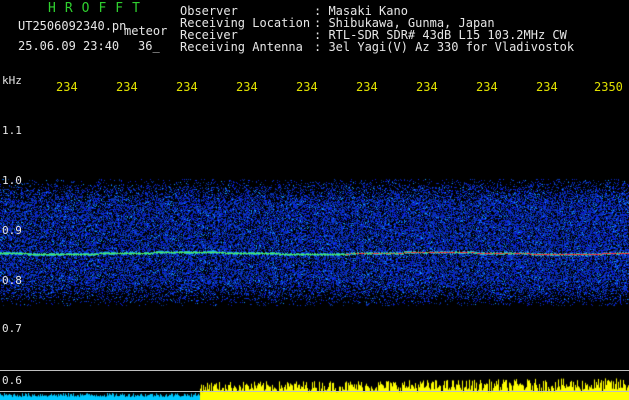  I want to click on y-tick-label: 0.8, so click(12, 280).